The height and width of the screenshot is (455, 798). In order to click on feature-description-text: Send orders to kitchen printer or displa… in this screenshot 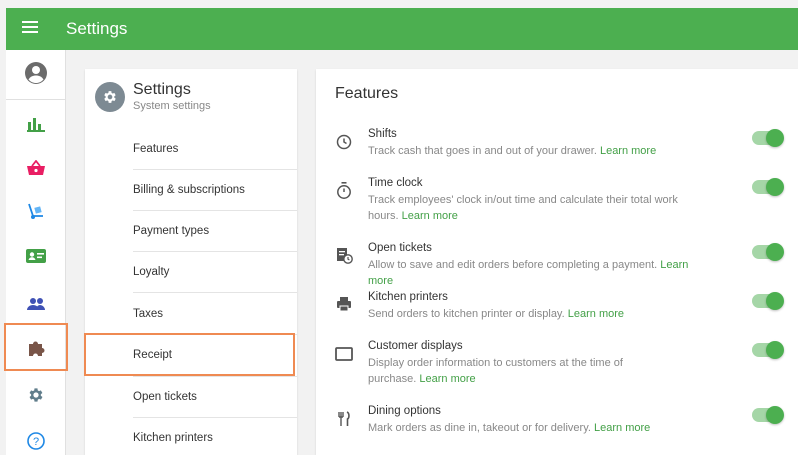, I will do `click(466, 314)`.